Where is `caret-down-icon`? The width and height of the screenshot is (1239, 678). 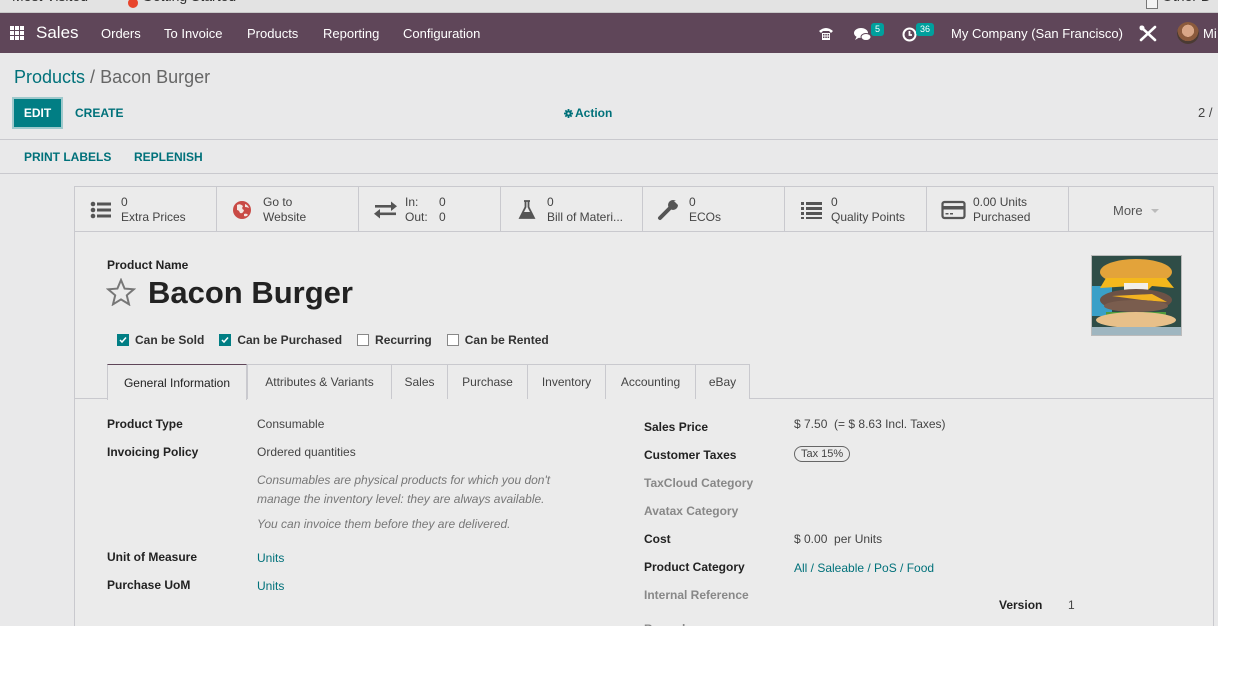
caret-down-icon is located at coordinates (1154, 211).